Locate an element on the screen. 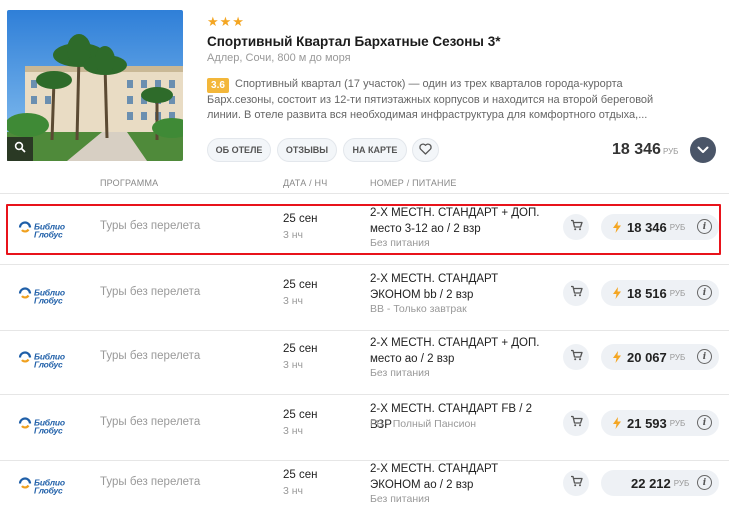 This screenshot has height=523, width=729. offer-room-lower: ЭКОНОМ bb / 2 взр is located at coordinates (422, 294).